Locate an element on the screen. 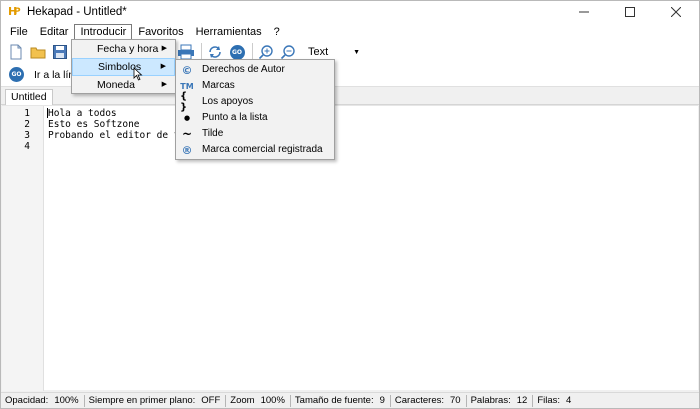 The image size is (700, 409). minimize-button is located at coordinates (584, 12).